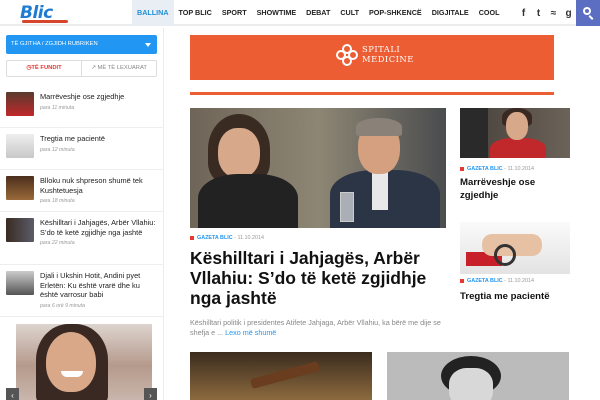  What do you see at coordinates (347, 55) in the screenshot?
I see `clover-icon` at bounding box center [347, 55].